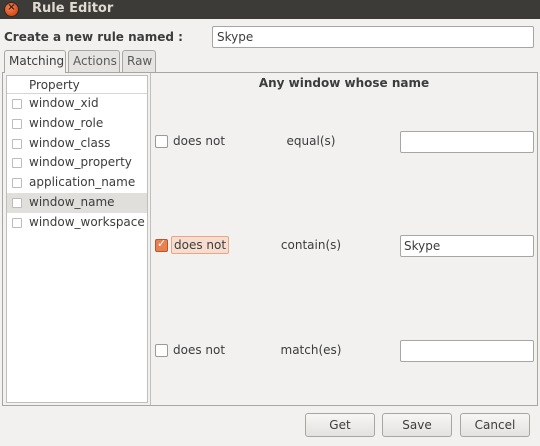  I want to click on operator-label: equal(s), so click(311, 141).